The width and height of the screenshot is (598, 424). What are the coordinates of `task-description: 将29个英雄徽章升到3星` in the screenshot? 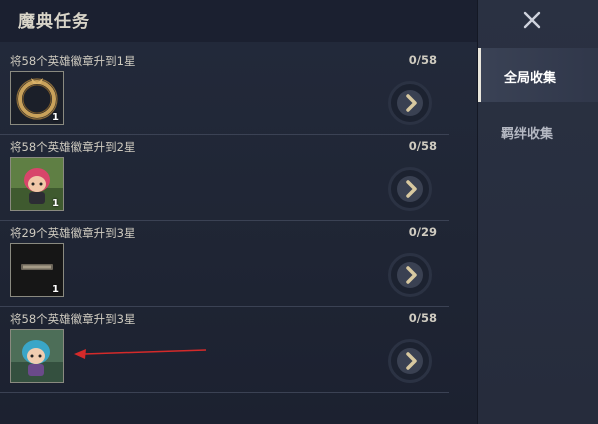 It's located at (73, 233).